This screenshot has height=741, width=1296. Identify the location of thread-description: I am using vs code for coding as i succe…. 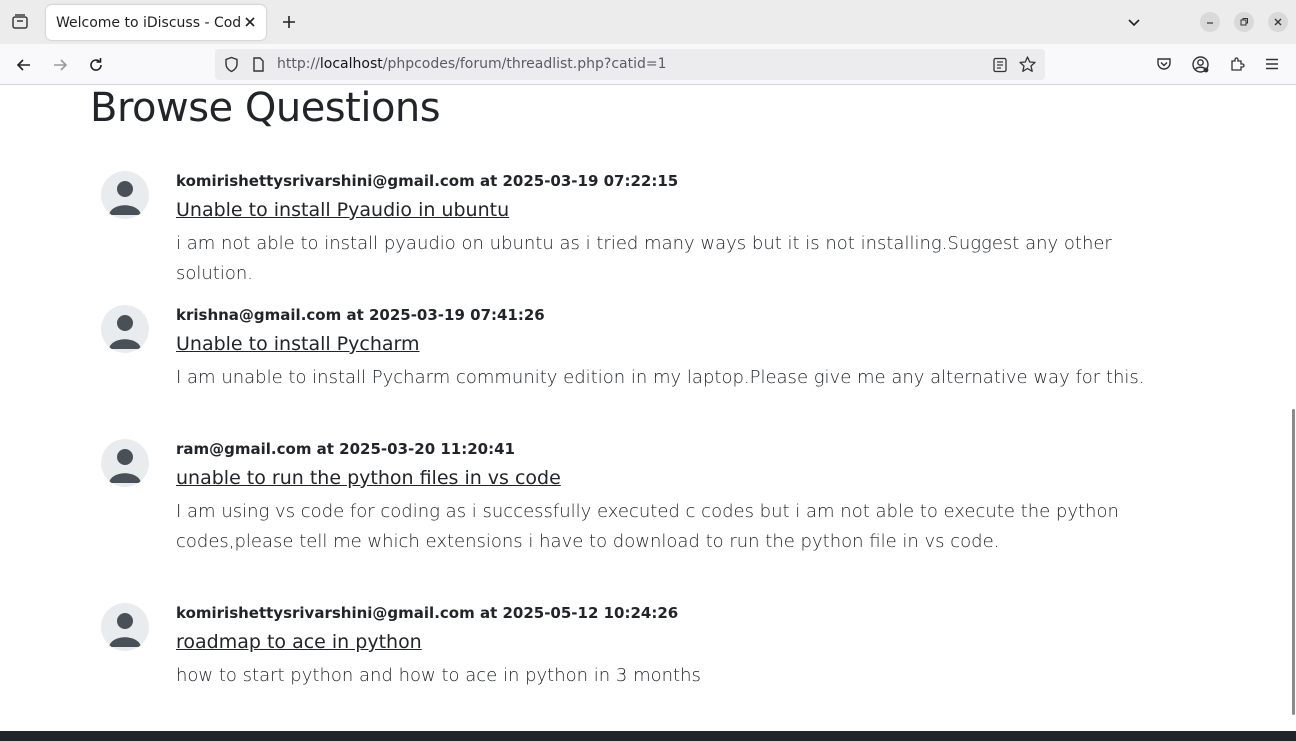
(647, 526).